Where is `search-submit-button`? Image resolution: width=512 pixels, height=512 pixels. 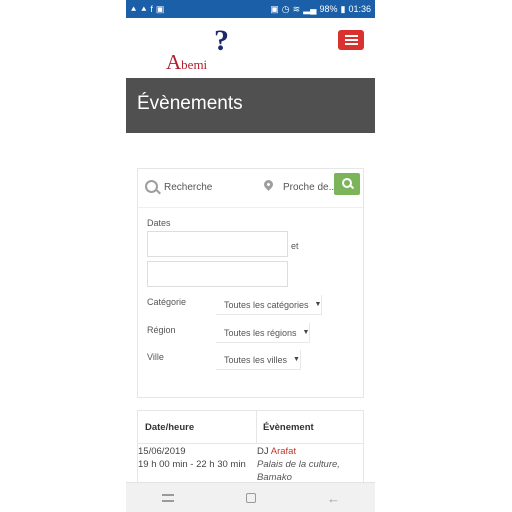 search-submit-button is located at coordinates (347, 184).